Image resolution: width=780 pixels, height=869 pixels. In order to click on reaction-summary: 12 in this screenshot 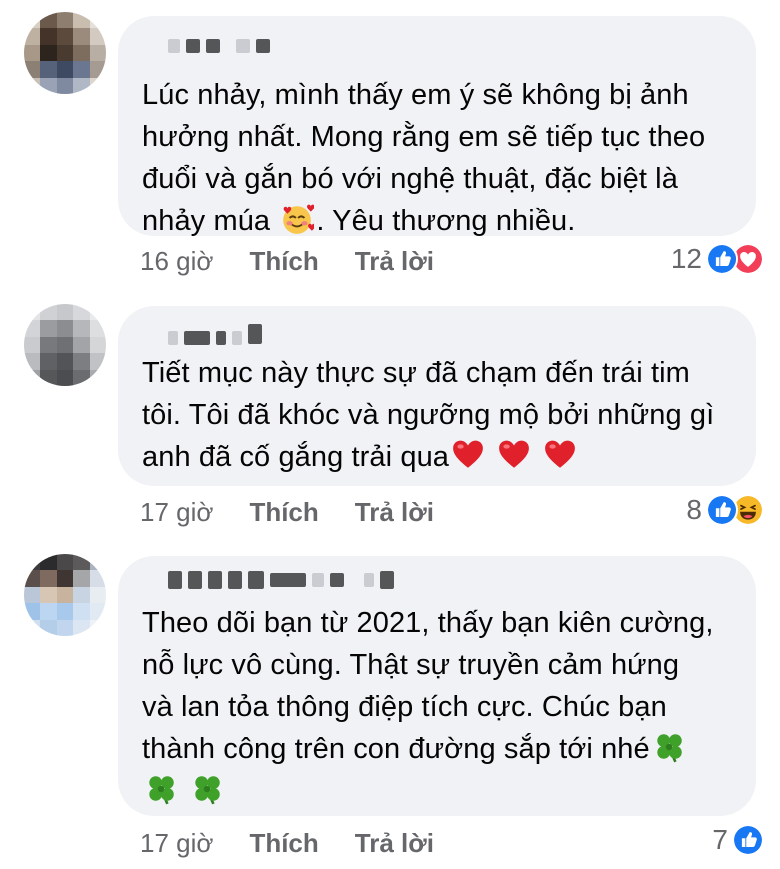, I will do `click(717, 259)`.